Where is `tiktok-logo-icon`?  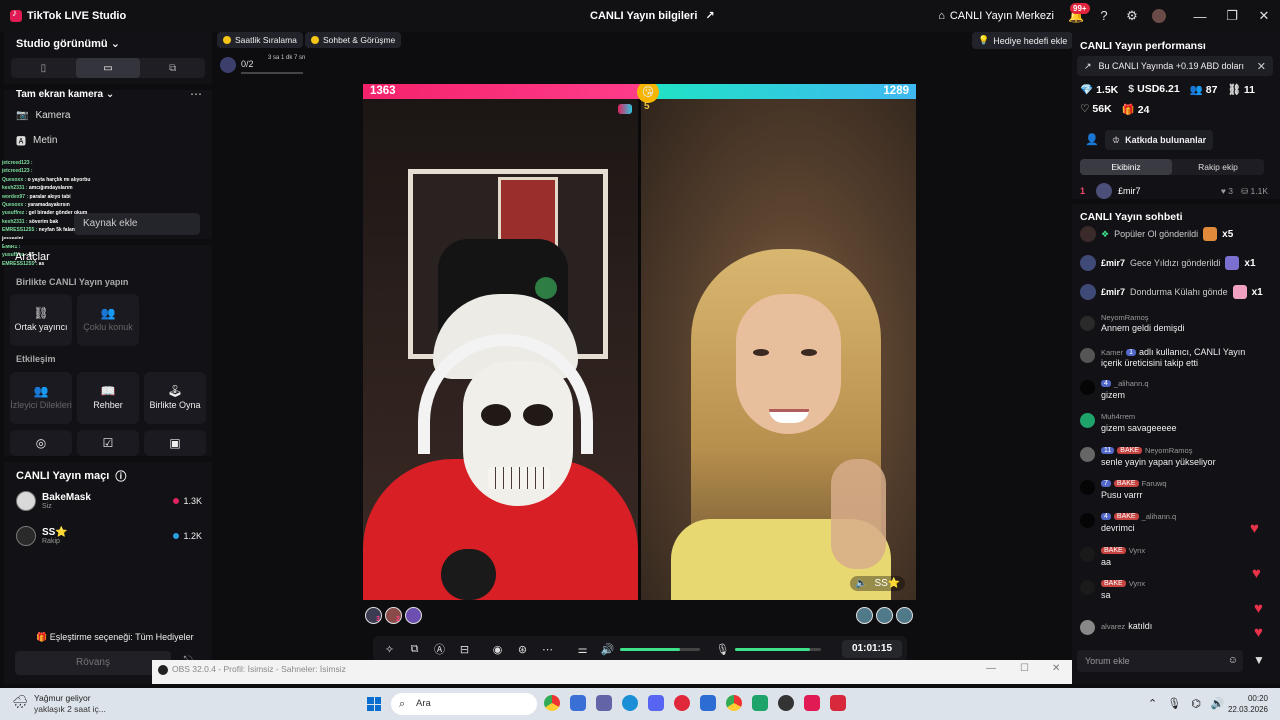 tiktok-logo-icon is located at coordinates (16, 15).